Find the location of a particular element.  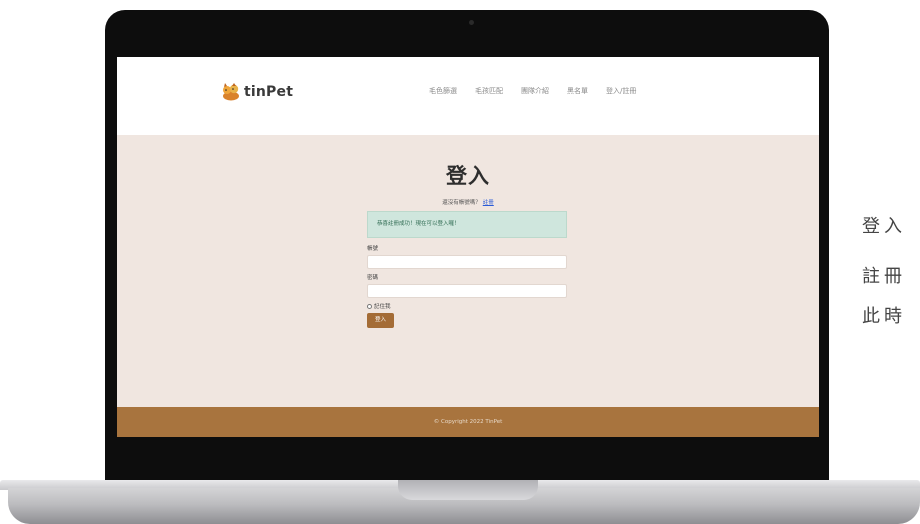

site-navbar: tinPet 毛色篩選 毛孩匹配 團隊介紹 黑名單 登入/註冊 is located at coordinates (468, 96).